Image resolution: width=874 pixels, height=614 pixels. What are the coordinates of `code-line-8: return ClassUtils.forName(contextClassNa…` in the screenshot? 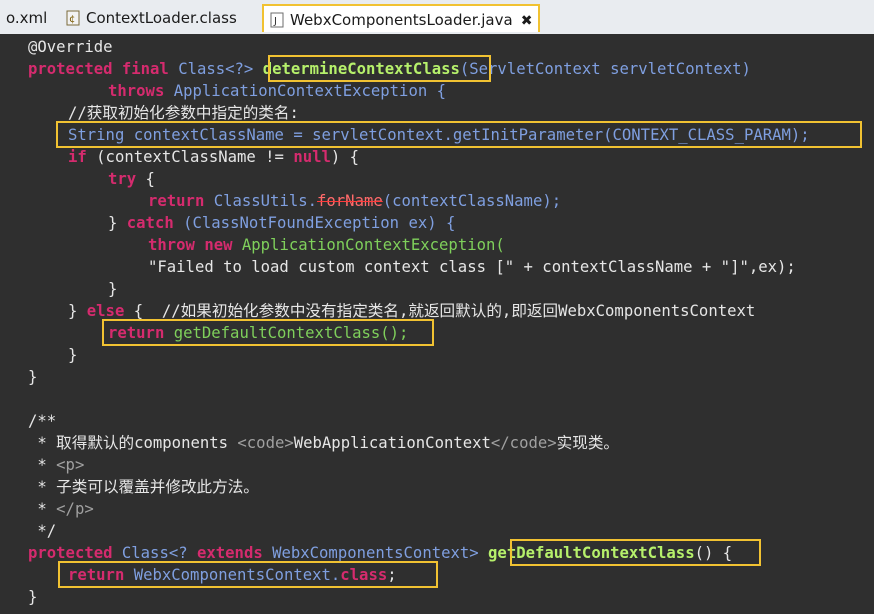 It's located at (355, 201).